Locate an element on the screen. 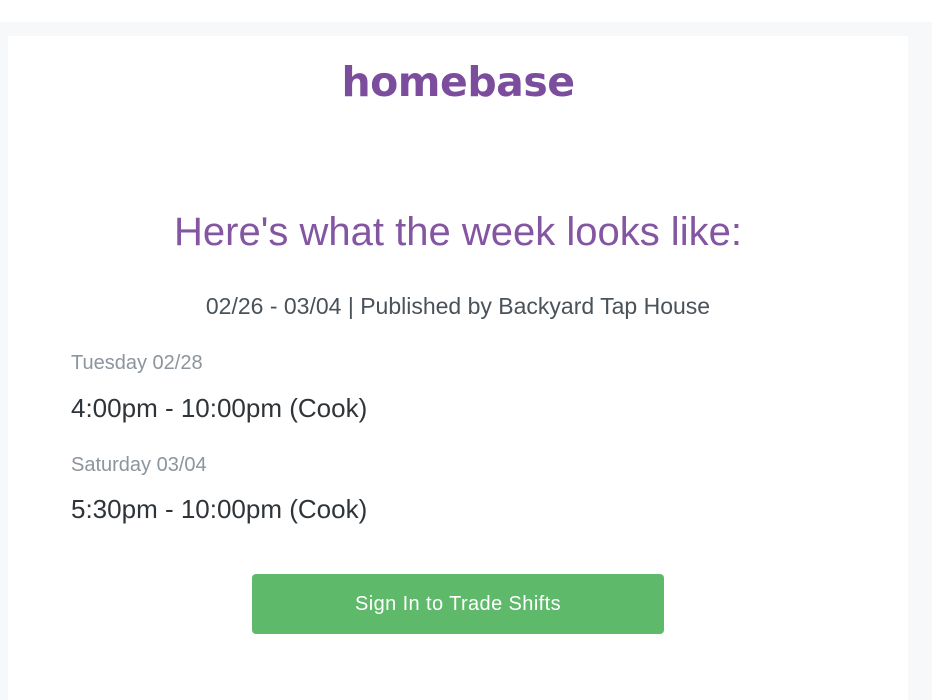 The height and width of the screenshot is (700, 932). shift-day-label: Tuesday 02/28 is located at coordinates (137, 363).